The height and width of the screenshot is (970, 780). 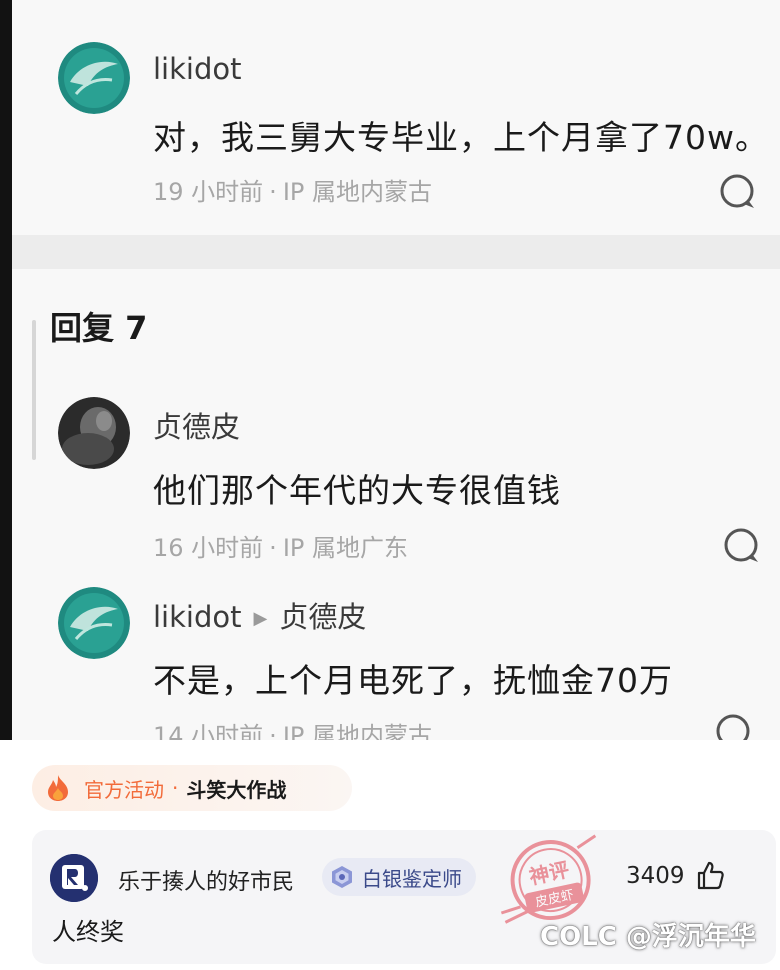 I want to click on reply-username-line: likidot ▶ 贞德皮, so click(x=259, y=615).